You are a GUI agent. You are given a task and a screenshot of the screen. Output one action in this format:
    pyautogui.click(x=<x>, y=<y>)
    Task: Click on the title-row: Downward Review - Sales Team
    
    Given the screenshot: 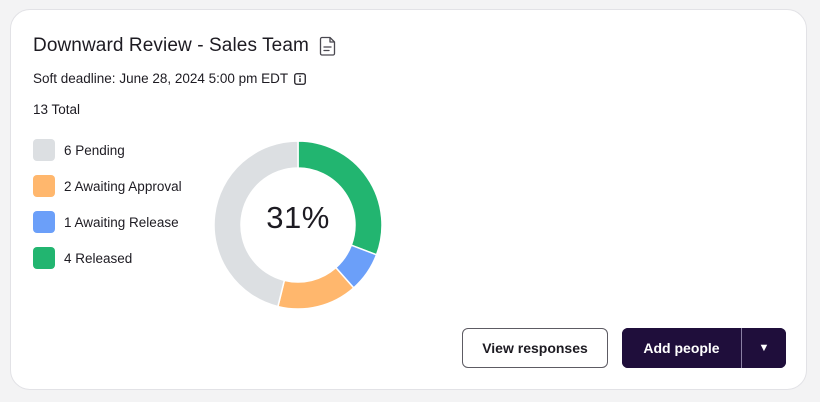 What is the action you would take?
    pyautogui.click(x=185, y=46)
    